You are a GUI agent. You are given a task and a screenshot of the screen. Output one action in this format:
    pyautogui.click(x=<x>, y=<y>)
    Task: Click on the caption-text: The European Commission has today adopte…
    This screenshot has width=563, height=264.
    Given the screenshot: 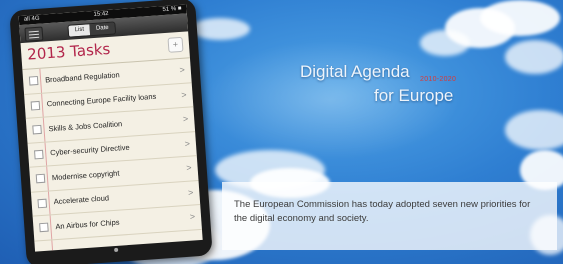 What is the action you would take?
    pyautogui.click(x=382, y=211)
    